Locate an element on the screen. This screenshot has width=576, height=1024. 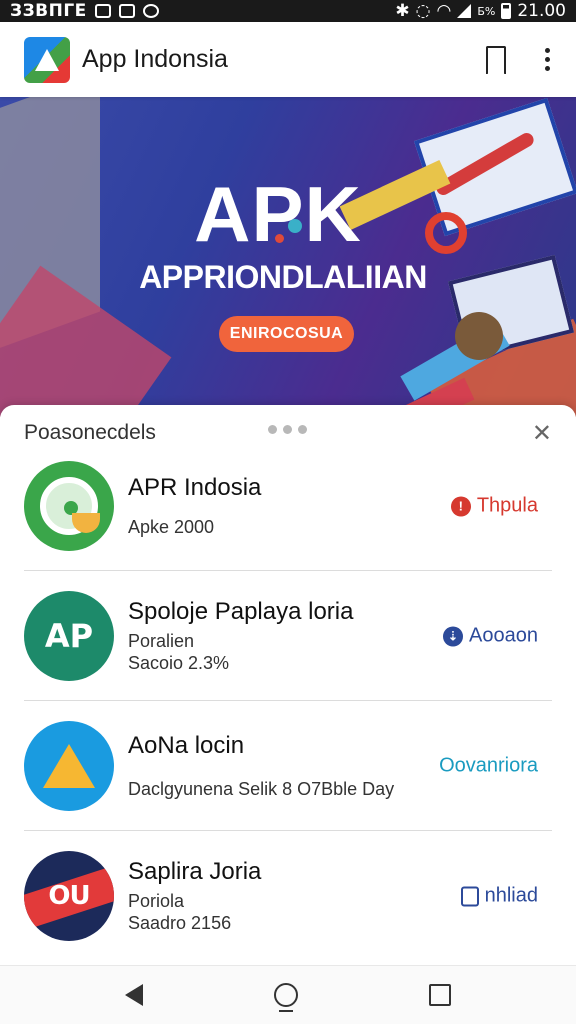
home-icon is located at coordinates (285, 997).